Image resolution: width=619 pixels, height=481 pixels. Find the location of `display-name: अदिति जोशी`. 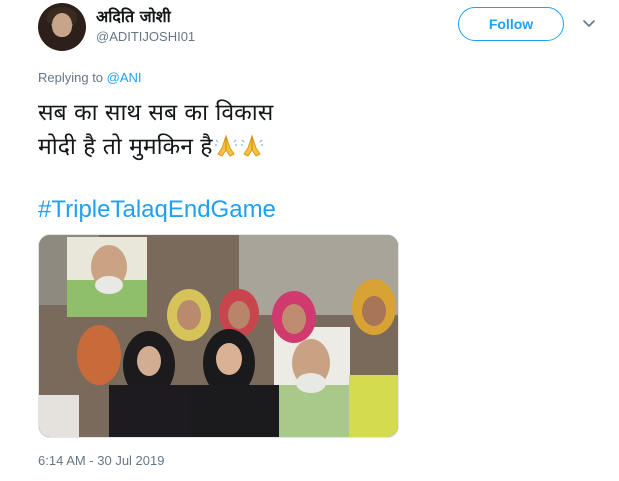

display-name: अदिति जोशी is located at coordinates (133, 16).